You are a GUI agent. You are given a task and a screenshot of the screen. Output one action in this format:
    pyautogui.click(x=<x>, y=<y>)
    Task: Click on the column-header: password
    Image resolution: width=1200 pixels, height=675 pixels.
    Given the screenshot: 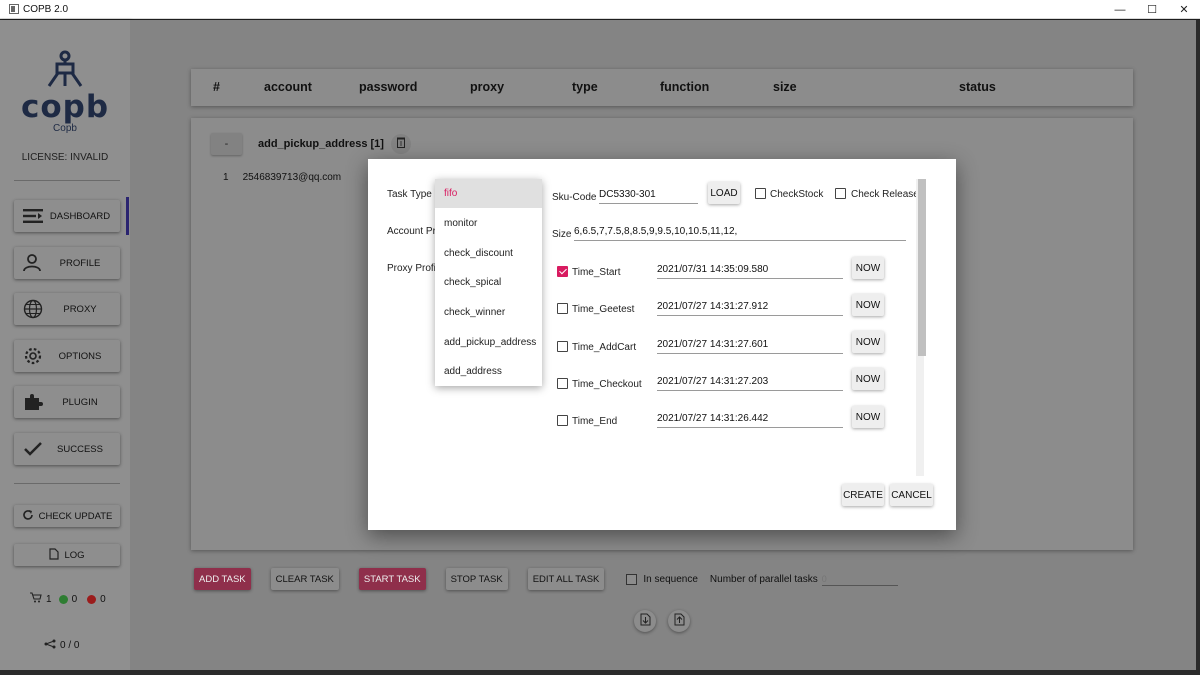 What is the action you would take?
    pyautogui.click(x=388, y=87)
    